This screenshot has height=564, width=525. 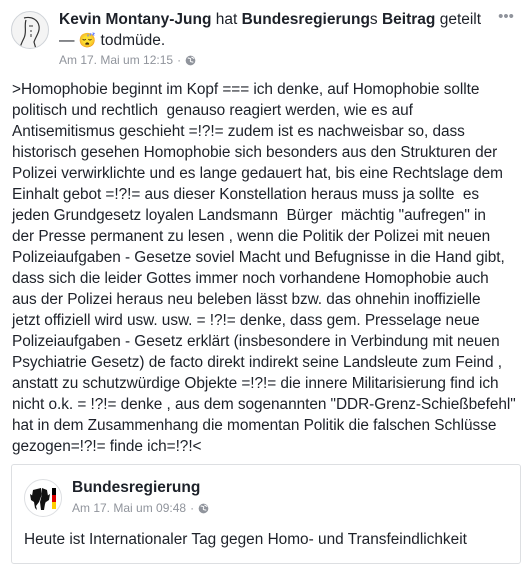 I want to click on more-options-icon: •••, so click(x=506, y=16).